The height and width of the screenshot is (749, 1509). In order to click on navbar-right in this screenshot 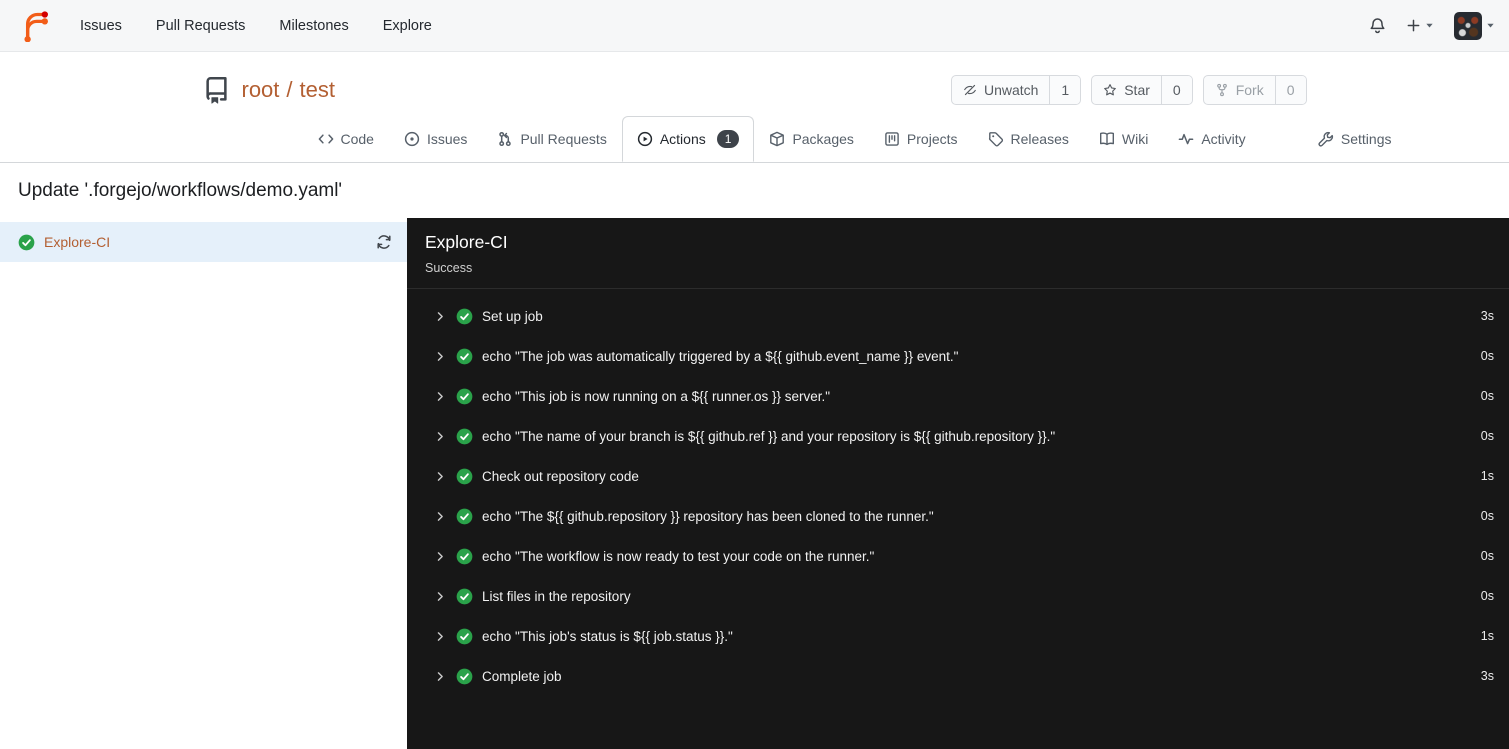, I will do `click(1432, 25)`.